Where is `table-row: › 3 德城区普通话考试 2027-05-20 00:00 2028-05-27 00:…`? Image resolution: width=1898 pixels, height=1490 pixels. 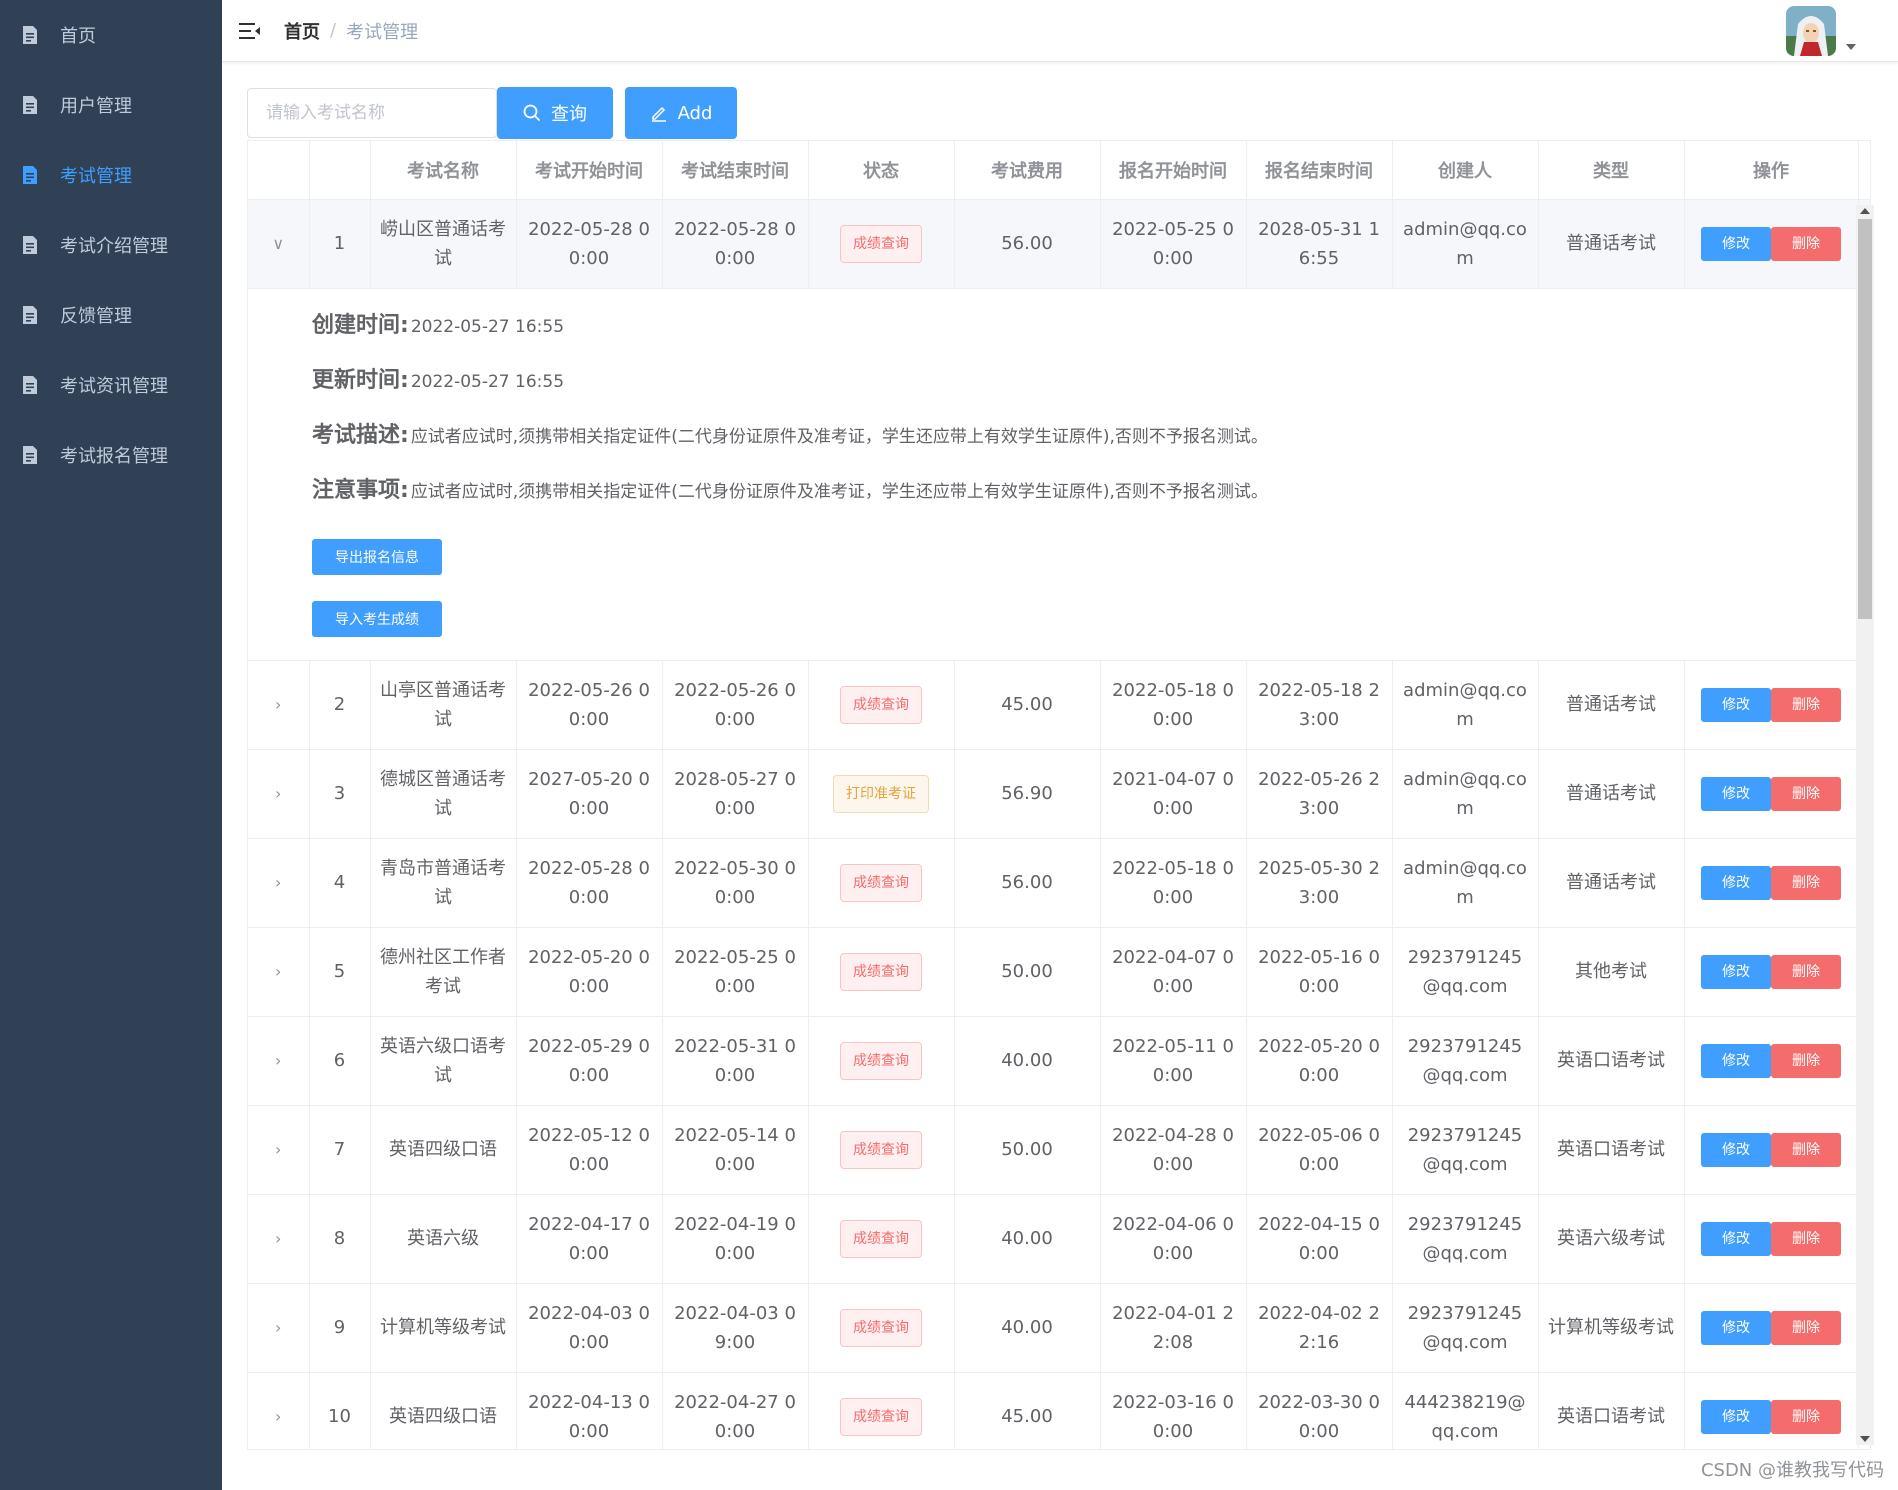
table-row: › 3 德城区普通话考试 2027-05-20 00:00 2028-05-27 00:… is located at coordinates (1059, 794).